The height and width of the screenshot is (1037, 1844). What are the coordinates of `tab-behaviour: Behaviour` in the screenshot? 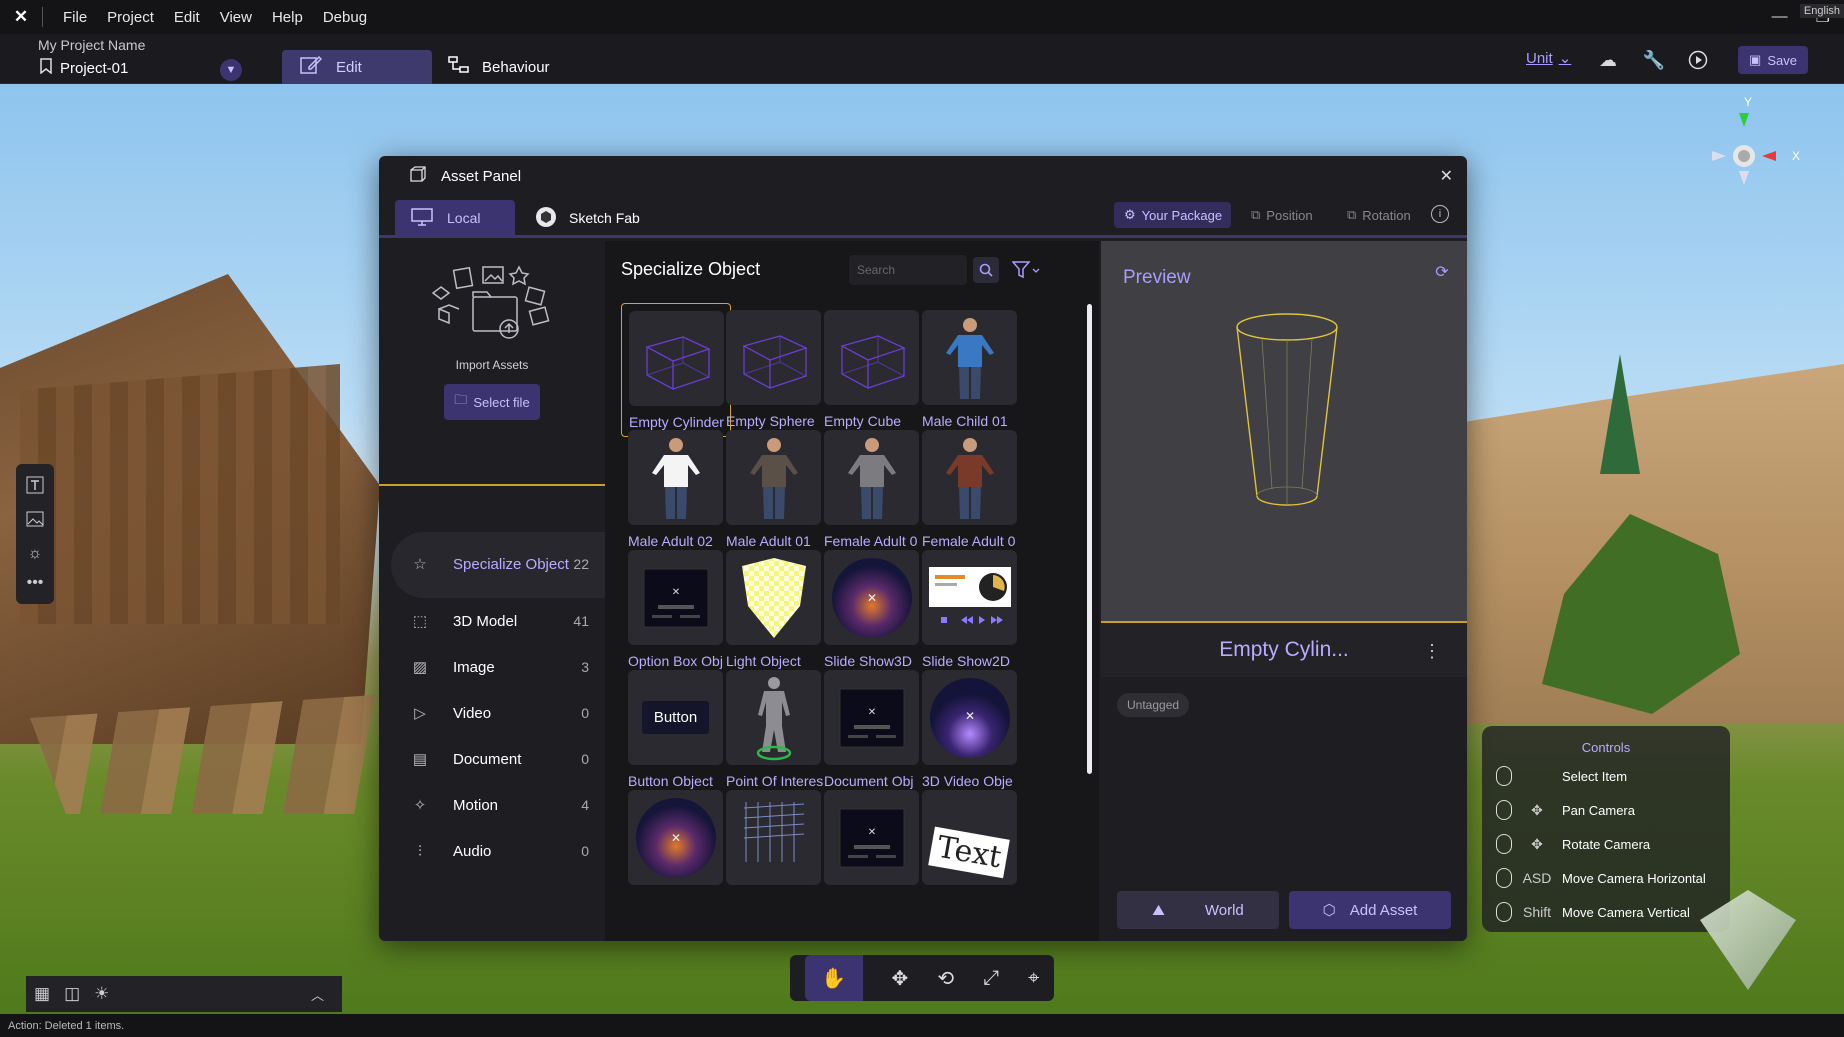 It's located at (499, 67).